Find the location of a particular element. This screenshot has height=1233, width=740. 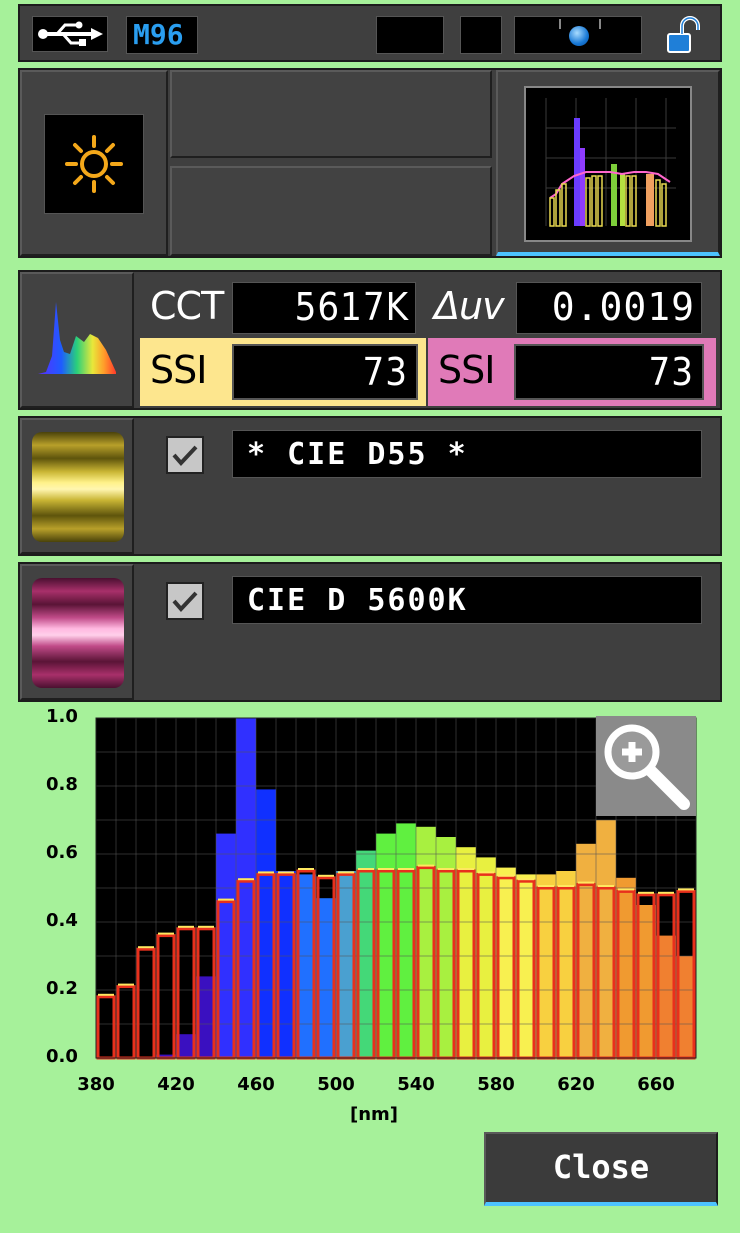

y-tick-label: 1.0 is located at coordinates (62, 716).